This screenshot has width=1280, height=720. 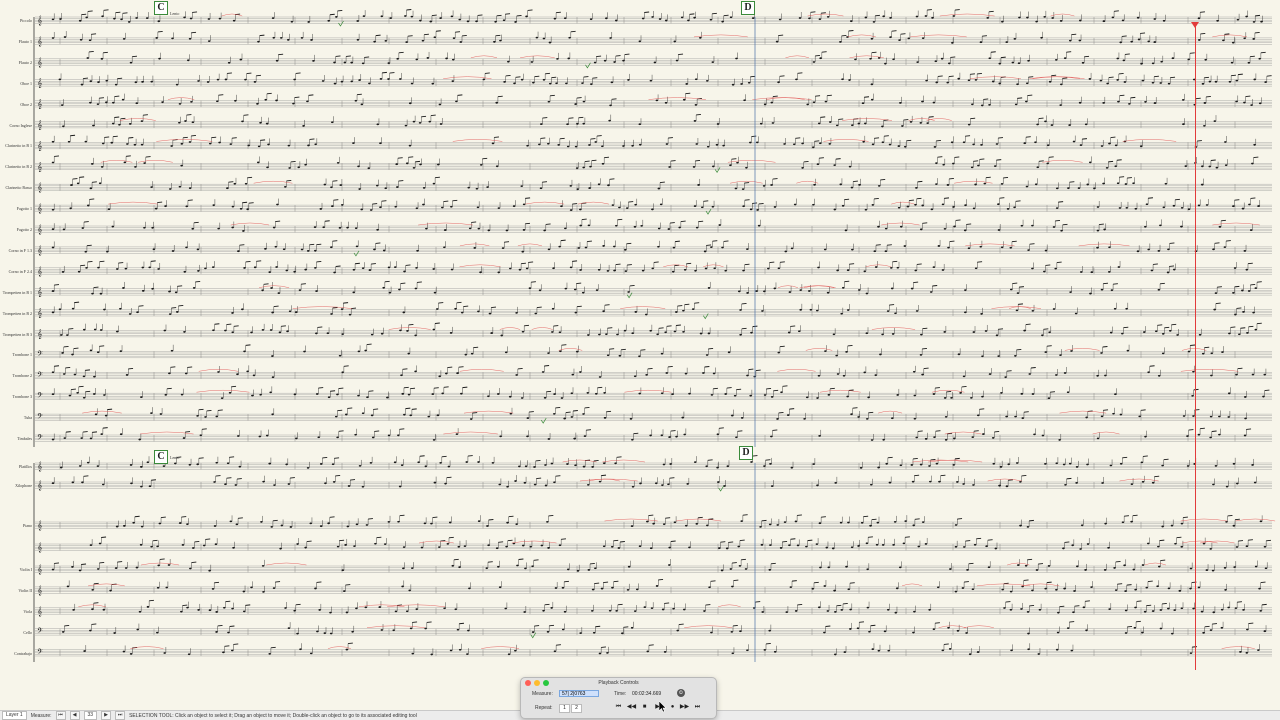 What do you see at coordinates (90, 715) in the screenshot?
I see `status-measure-input: 33` at bounding box center [90, 715].